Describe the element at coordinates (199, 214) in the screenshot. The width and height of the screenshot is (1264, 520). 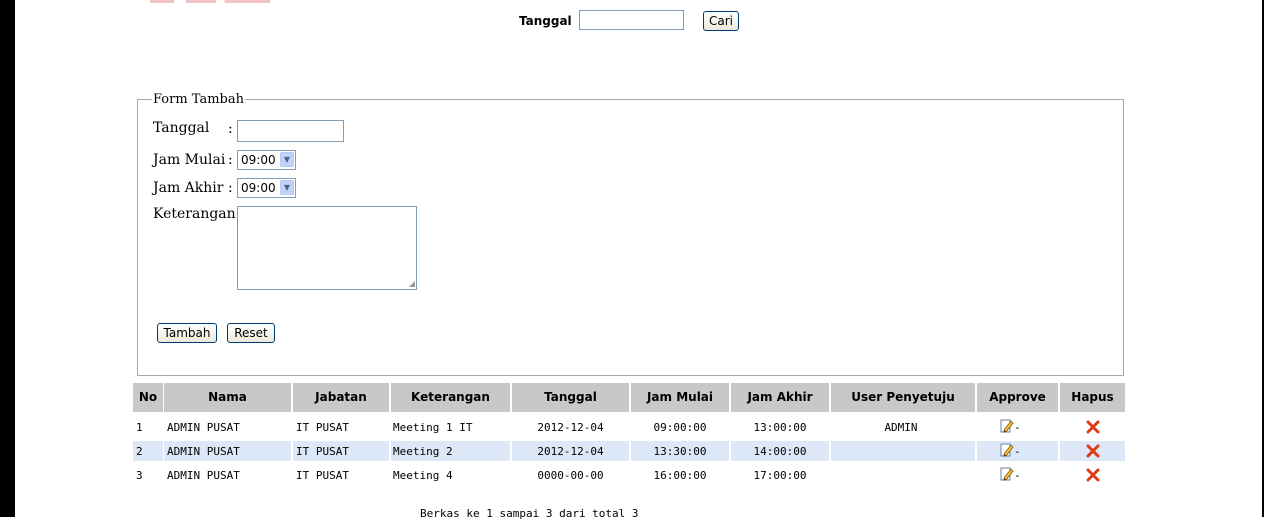
I see `keterangan-label: Keterangan :` at that location.